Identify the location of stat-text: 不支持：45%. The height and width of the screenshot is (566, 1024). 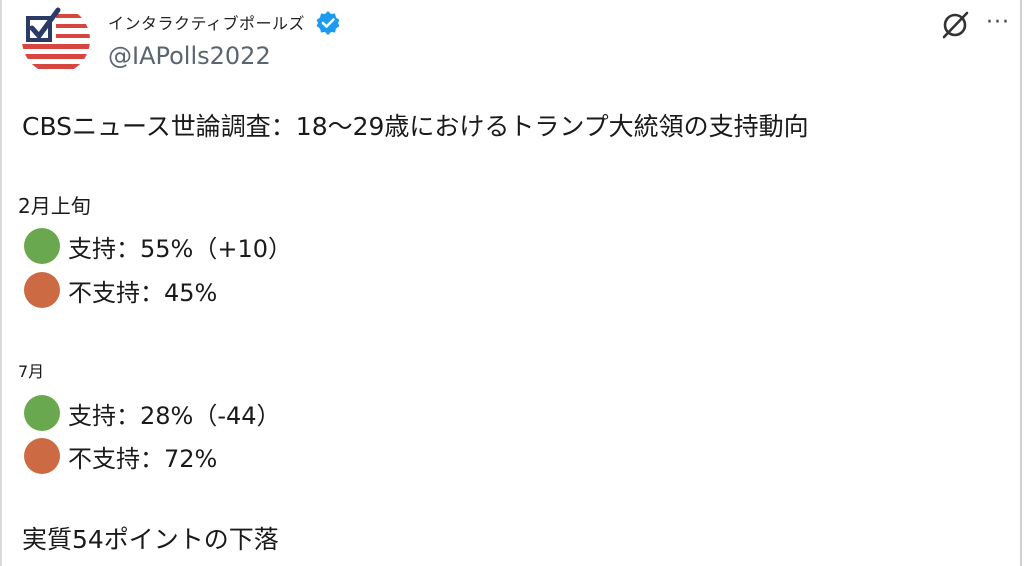
(143, 292).